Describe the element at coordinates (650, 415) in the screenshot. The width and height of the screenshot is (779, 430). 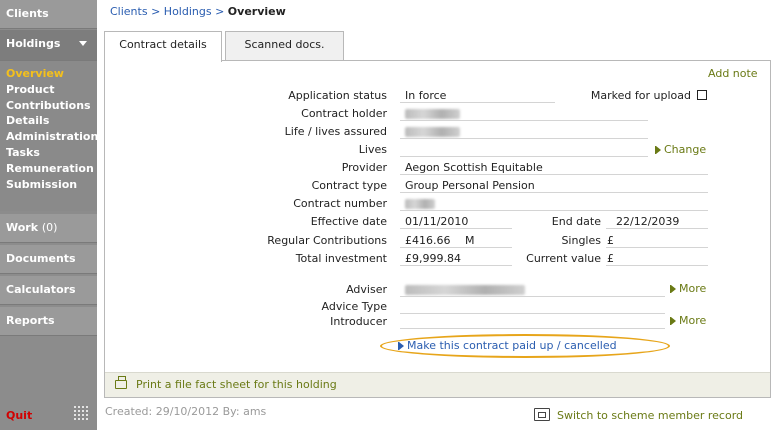
I see `switch-to-scheme-member-link: Switch to scheme member record` at that location.